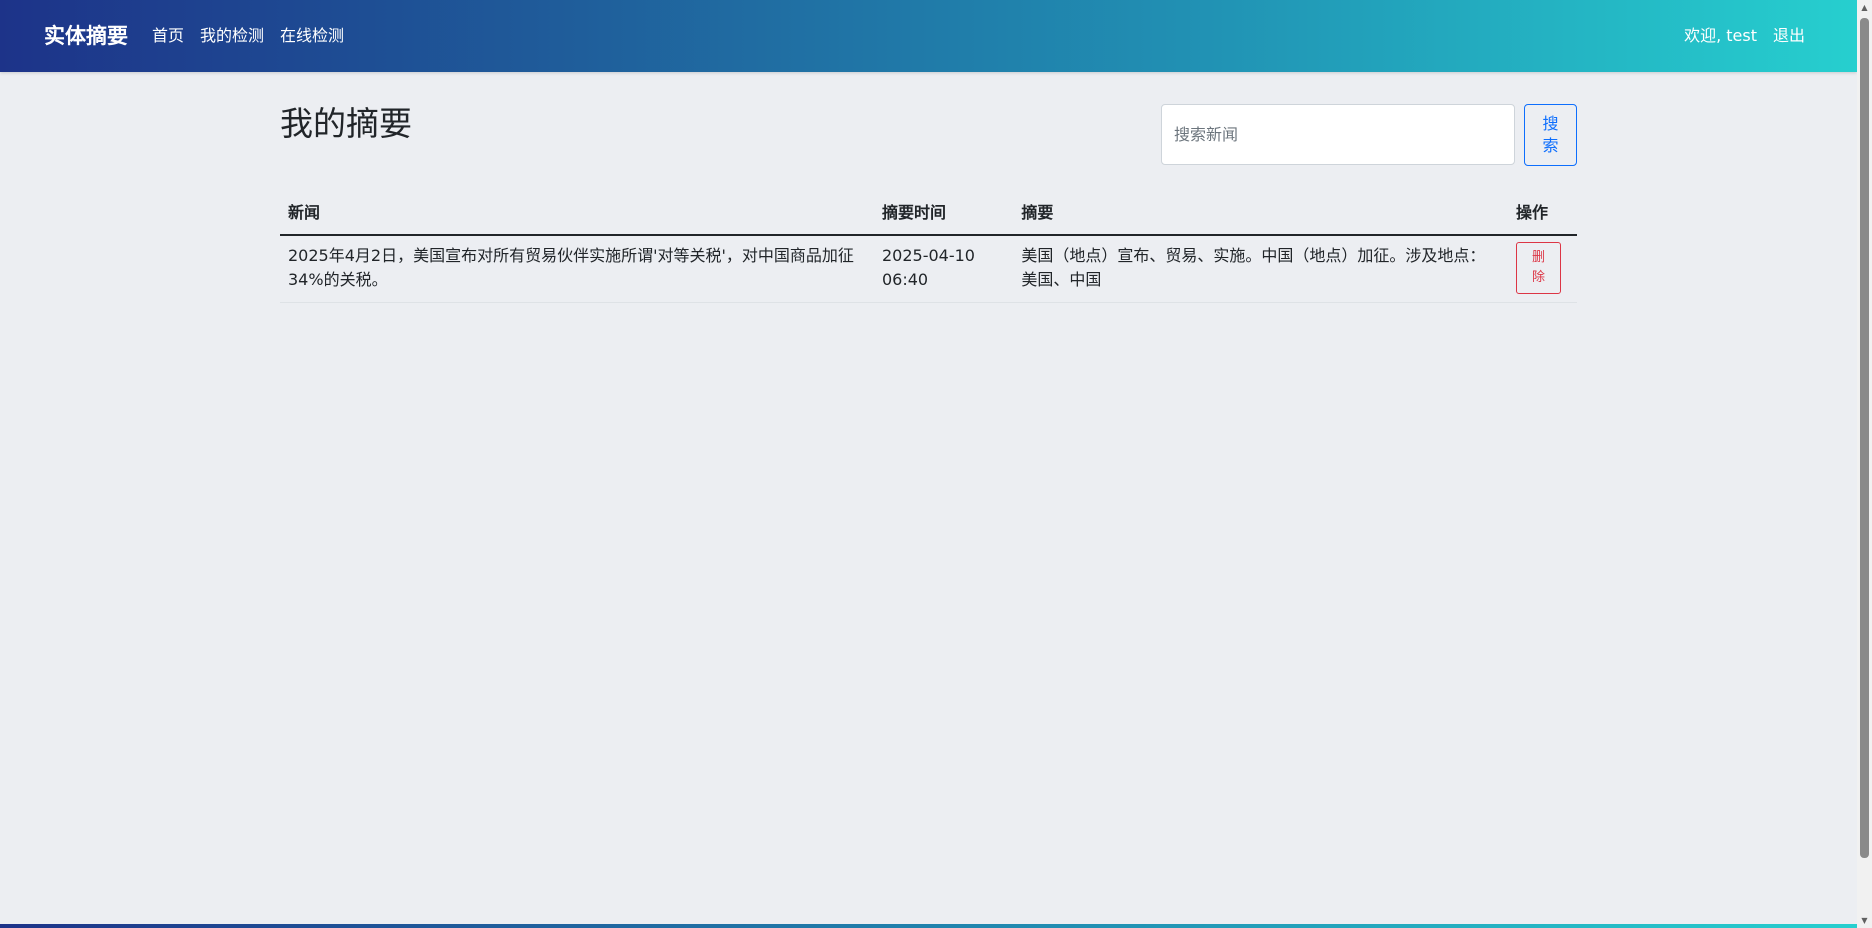 Image resolution: width=1872 pixels, height=928 pixels. I want to click on table-header-row: 新闻 摘要时间 摘要 操作, so click(928, 214).